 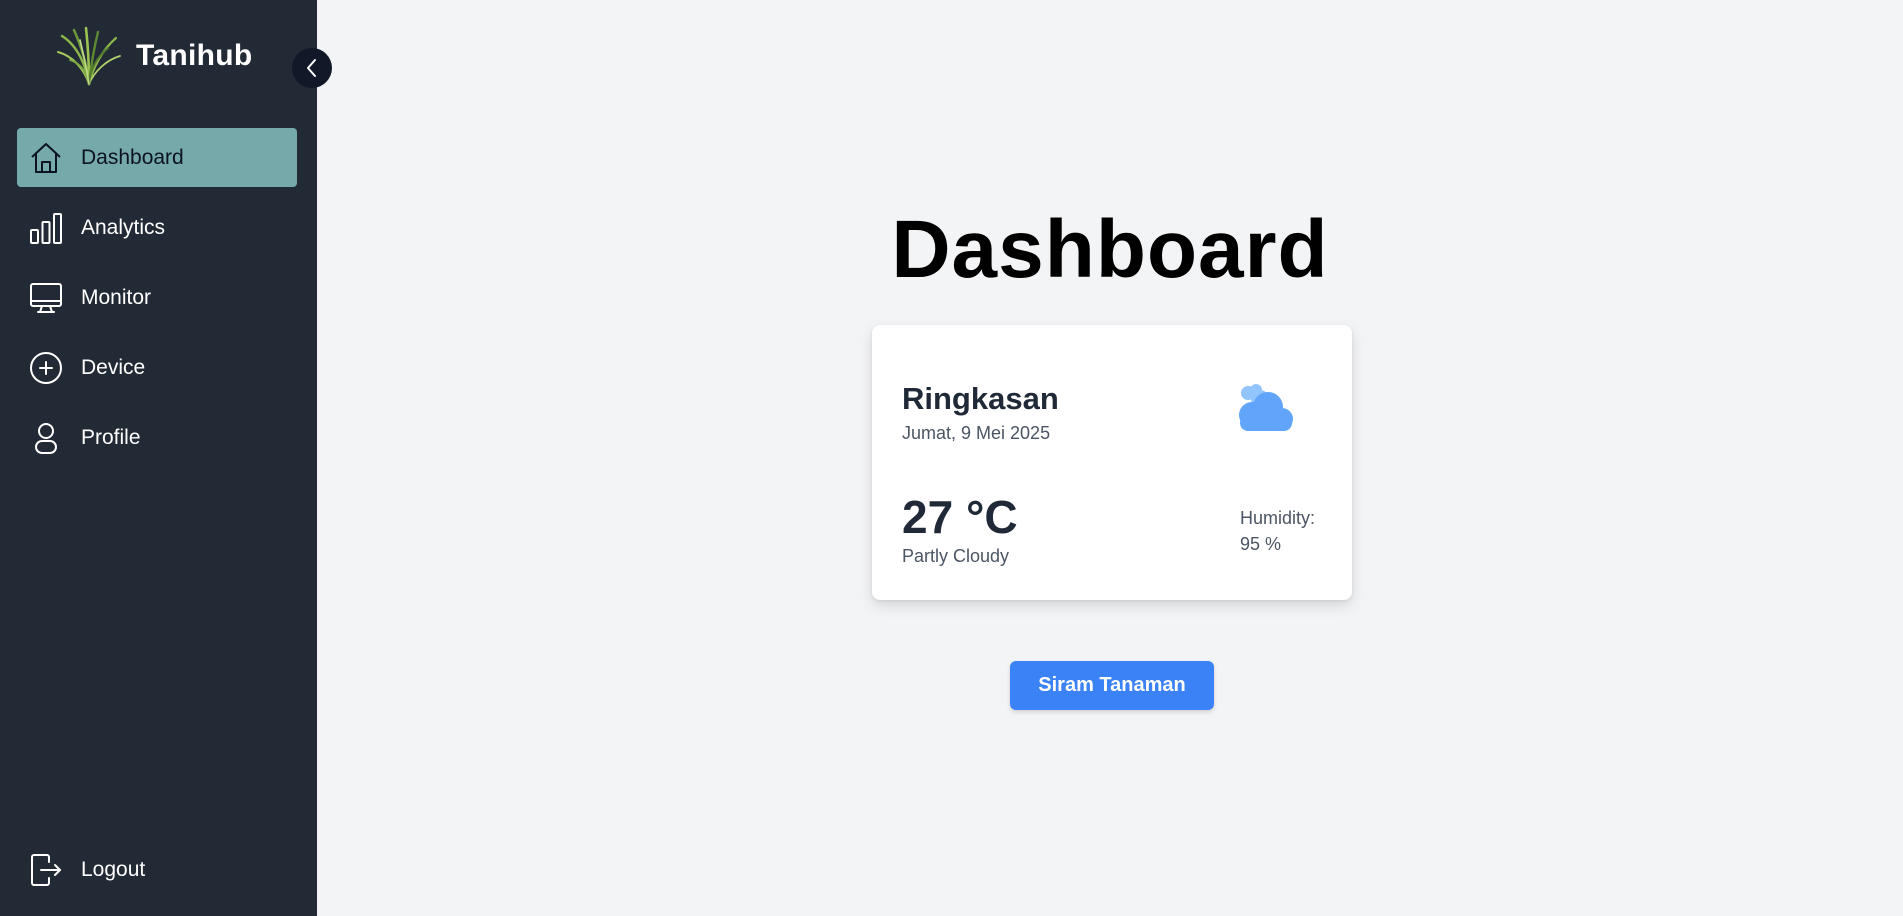 I want to click on weather-condition: Partly Cloudy, so click(x=956, y=556).